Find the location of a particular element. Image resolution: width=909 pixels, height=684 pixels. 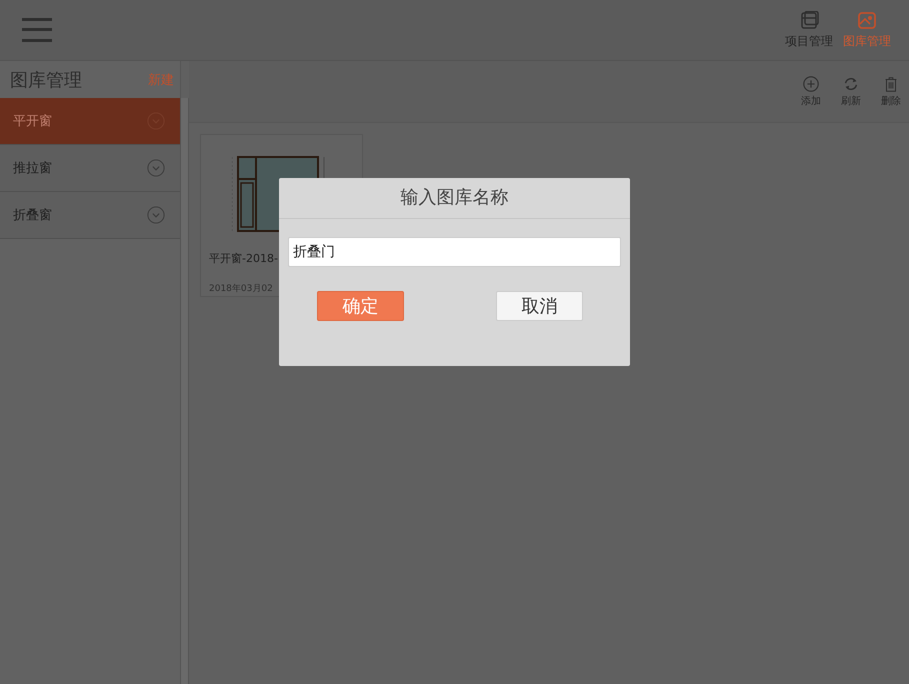

dialog-title: 输入图库名称 is located at coordinates (454, 198).